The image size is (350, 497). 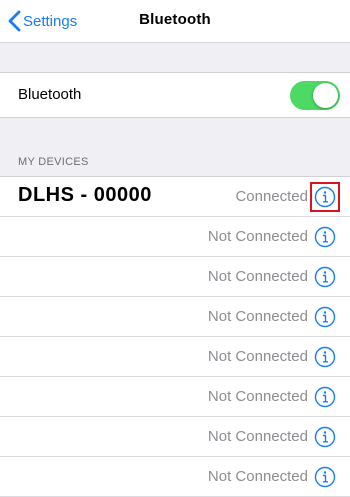 What do you see at coordinates (175, 147) in the screenshot?
I see `section-spacer: MY DEVICES` at bounding box center [175, 147].